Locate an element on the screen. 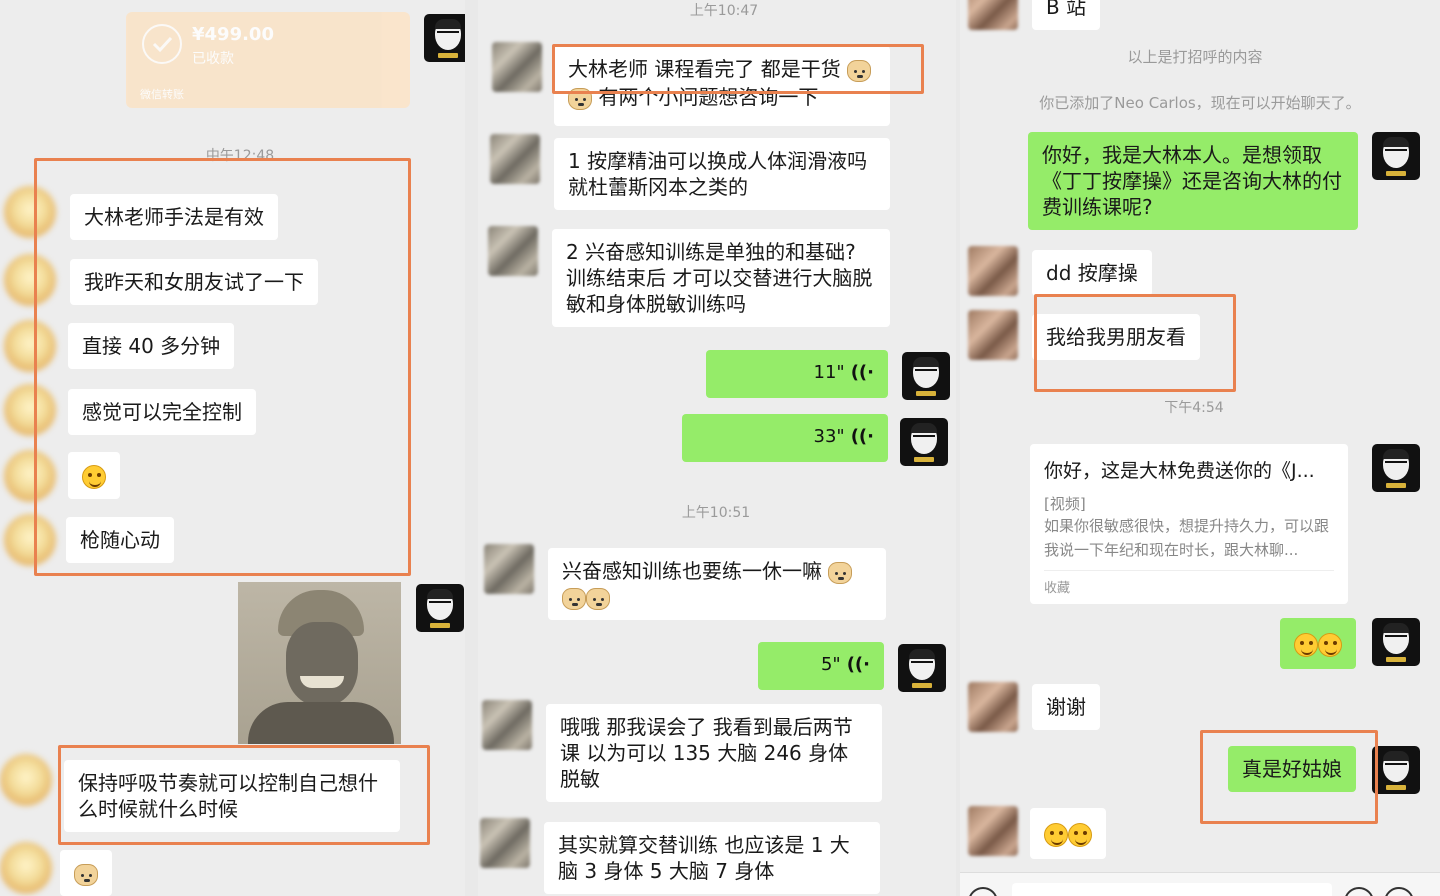 This screenshot has height=896, width=1440. message-text: 兴奋感知训练也要练一休一嘛 is located at coordinates (692, 571).